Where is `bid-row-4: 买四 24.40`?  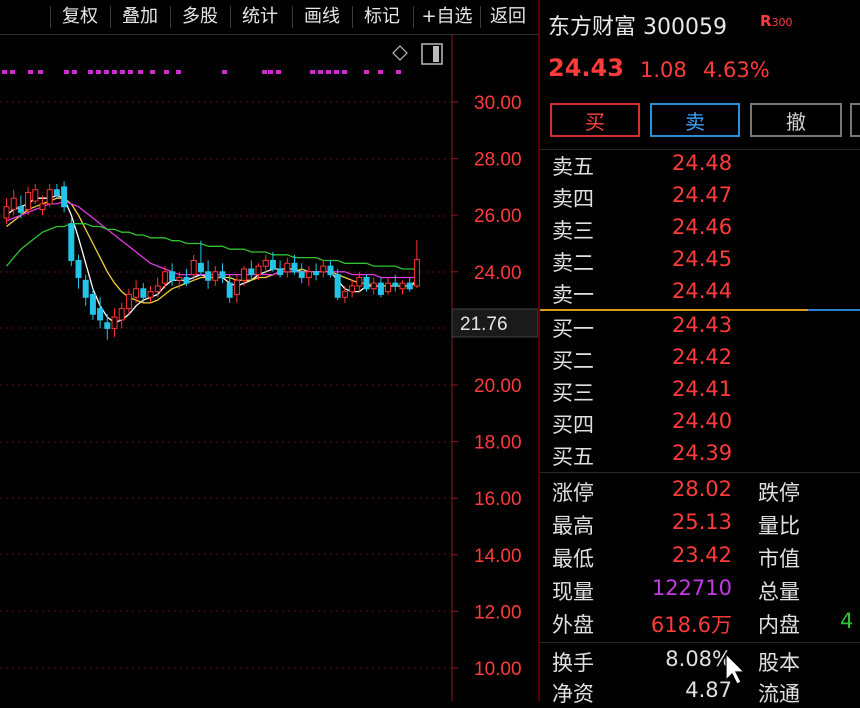 bid-row-4: 买四 24.40 is located at coordinates (700, 424).